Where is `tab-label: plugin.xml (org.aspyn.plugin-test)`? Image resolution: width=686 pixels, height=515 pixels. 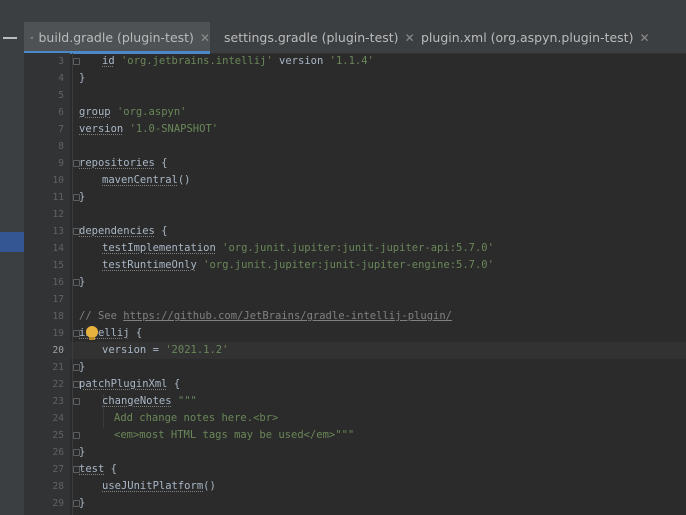 tab-label: plugin.xml (org.aspyn.plugin-test) is located at coordinates (527, 37).